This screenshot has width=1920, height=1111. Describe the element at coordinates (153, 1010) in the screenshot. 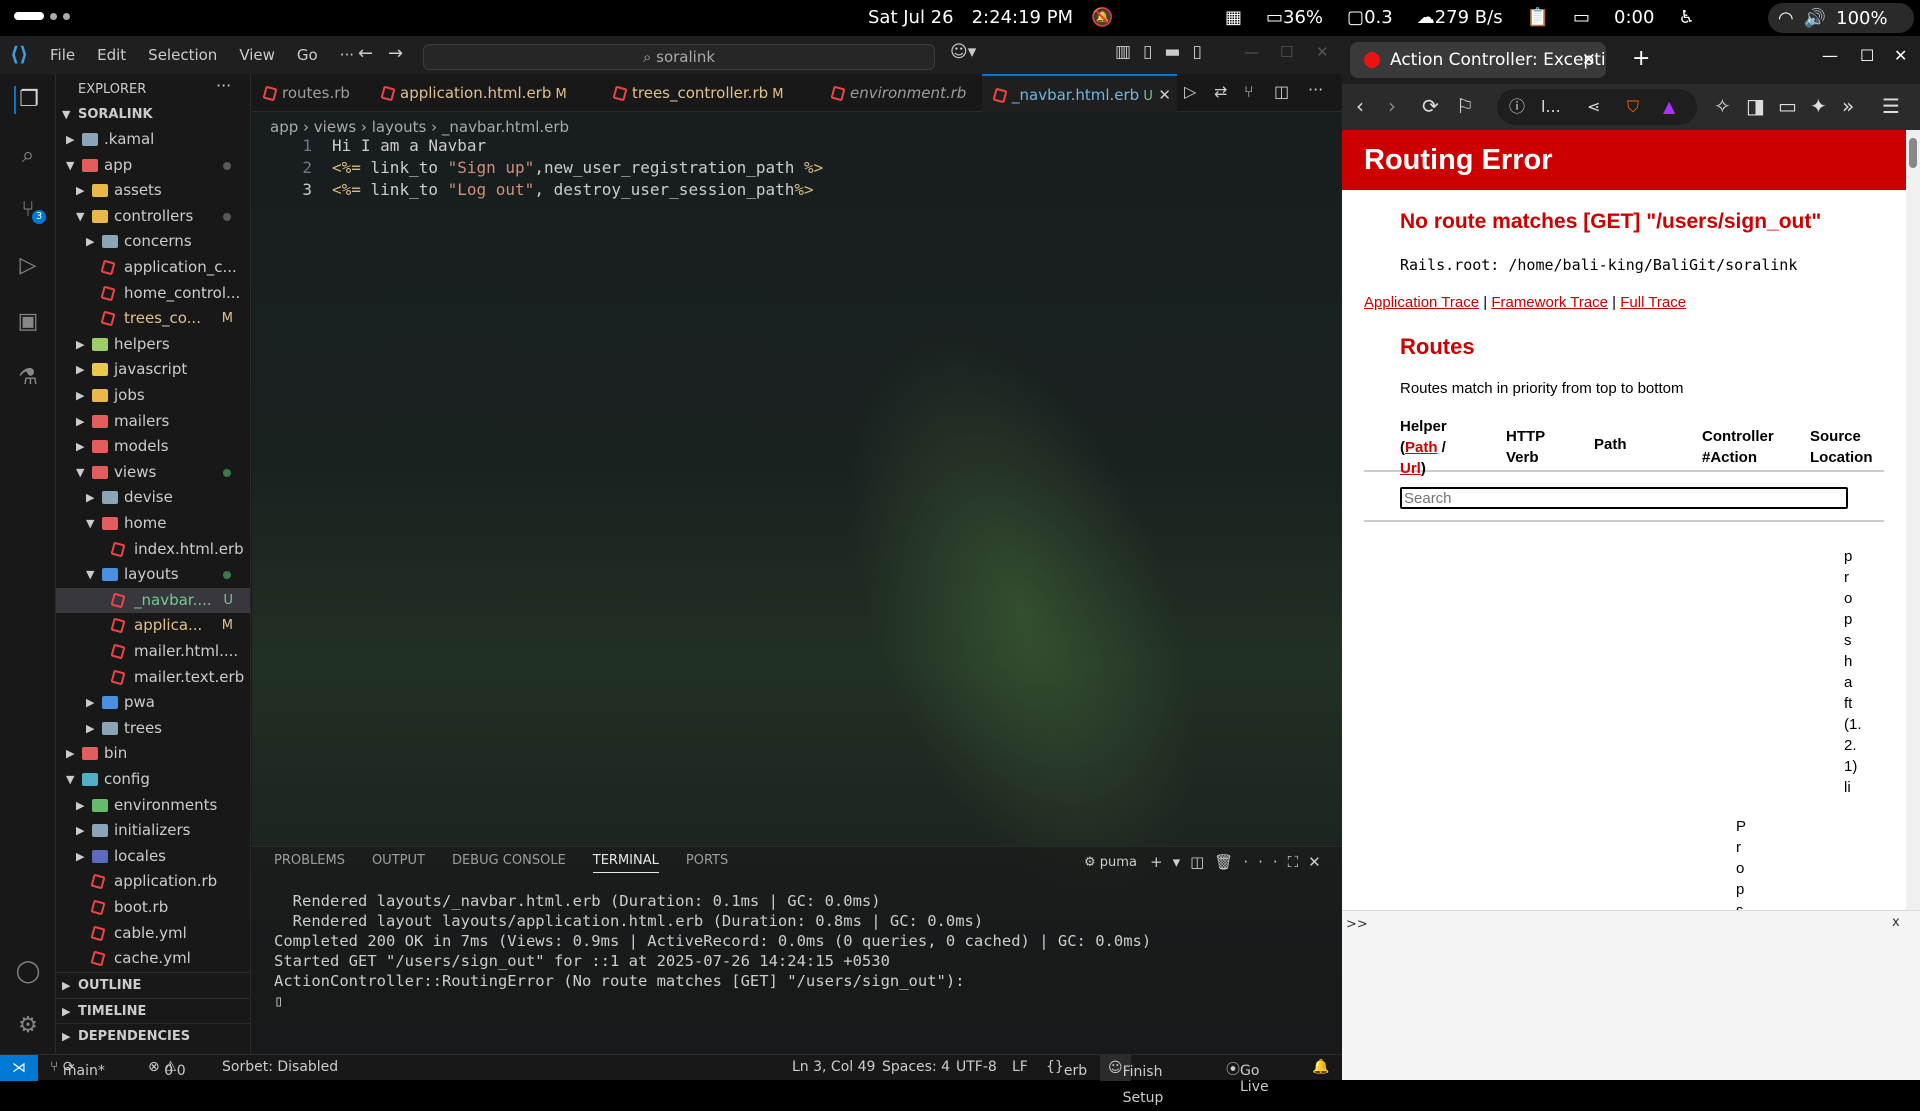

I see `sidebar-section-timeline: ▶ TIMELINE` at that location.